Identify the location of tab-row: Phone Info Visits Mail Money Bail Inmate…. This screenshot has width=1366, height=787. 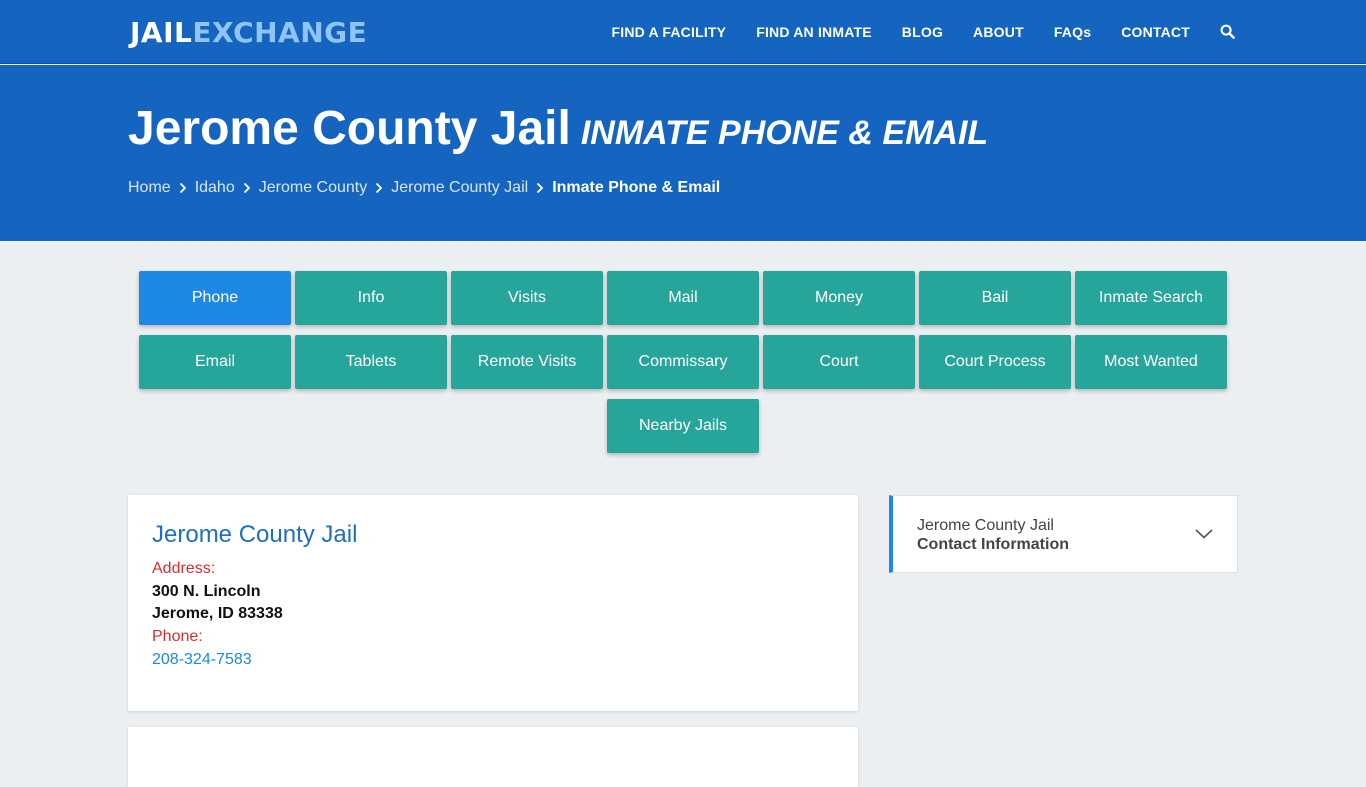
(683, 298).